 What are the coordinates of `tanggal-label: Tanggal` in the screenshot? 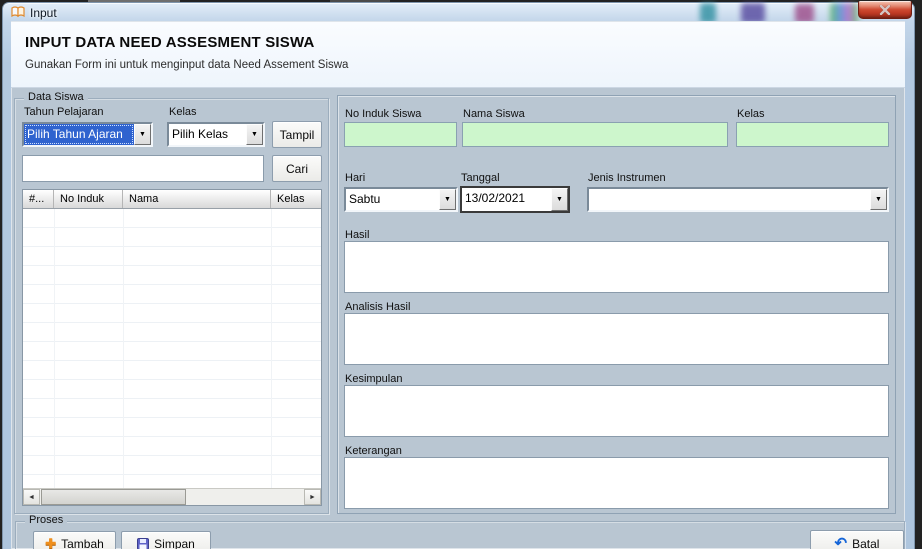 It's located at (480, 178).